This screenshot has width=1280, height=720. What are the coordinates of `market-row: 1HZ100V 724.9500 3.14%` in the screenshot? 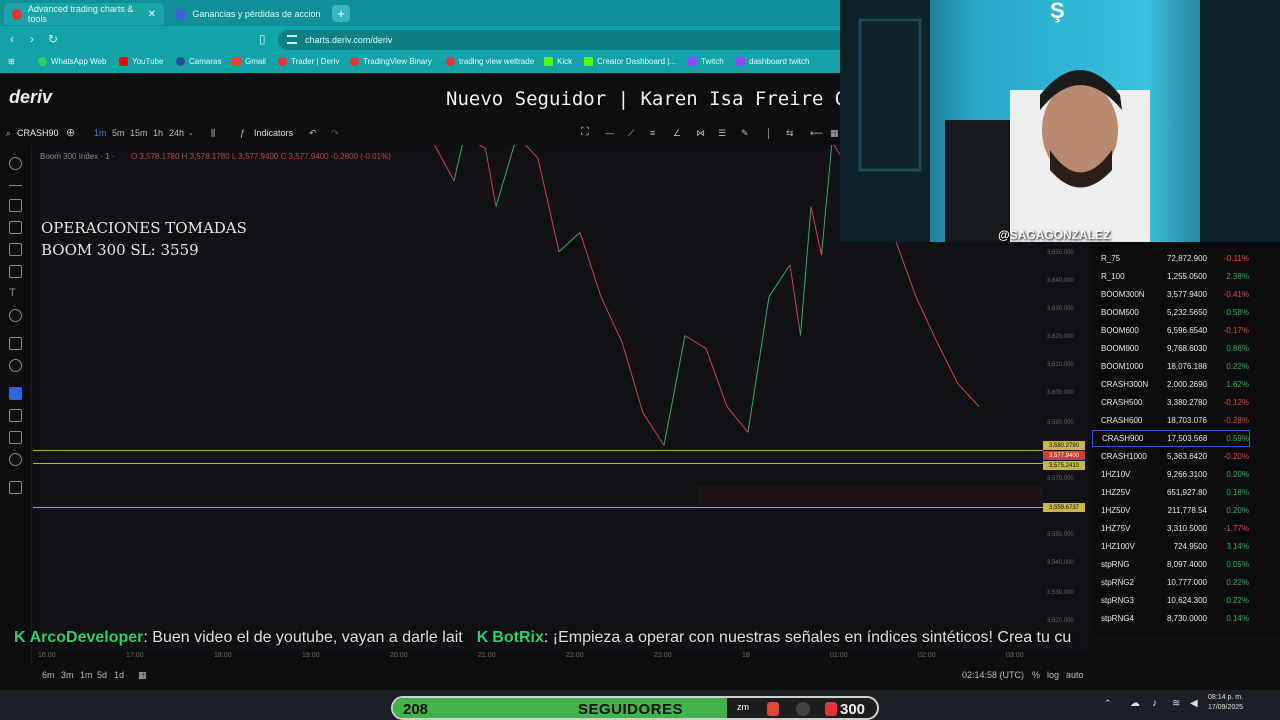 It's located at (1172, 546).